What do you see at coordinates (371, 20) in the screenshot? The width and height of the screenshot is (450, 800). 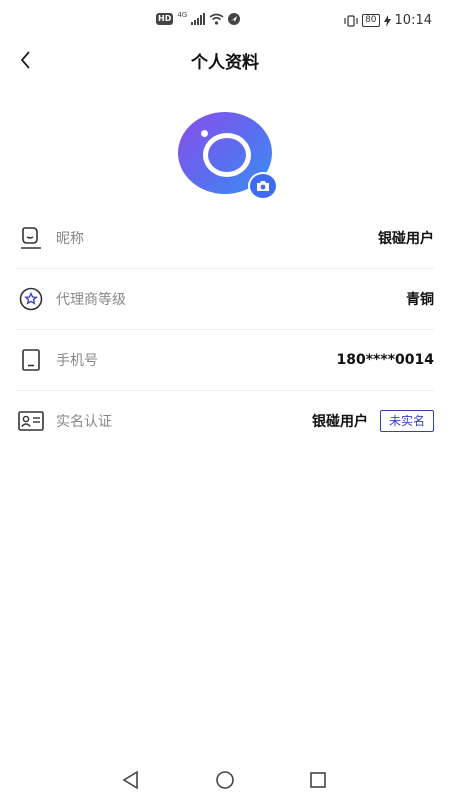 I see `battery-level: 80` at bounding box center [371, 20].